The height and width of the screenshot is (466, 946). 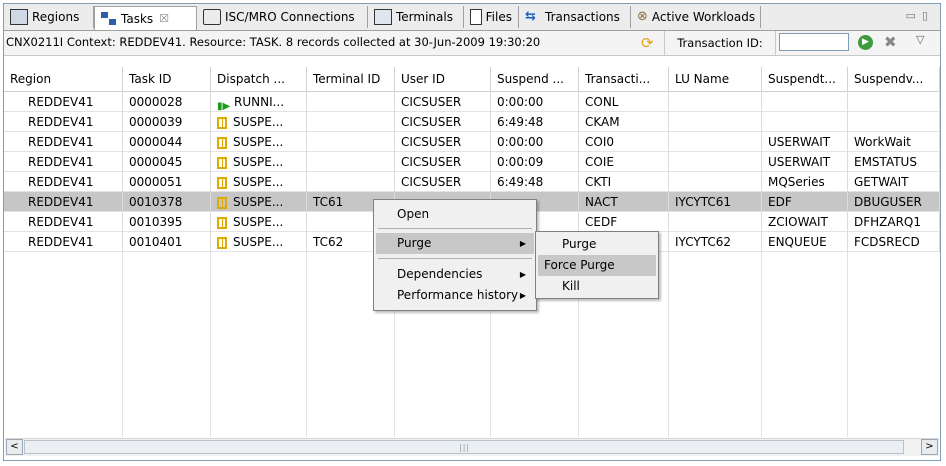 What do you see at coordinates (894, 242) in the screenshot?
I see `cell-suspendvalue: FCDSRECD` at bounding box center [894, 242].